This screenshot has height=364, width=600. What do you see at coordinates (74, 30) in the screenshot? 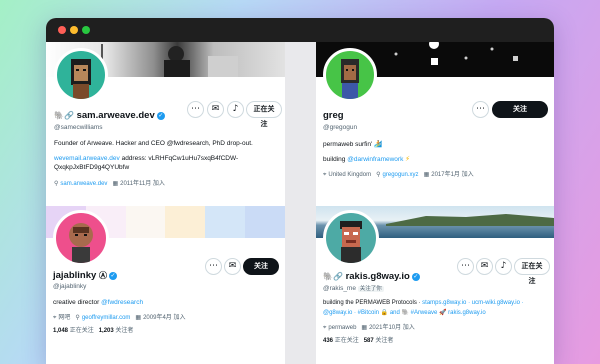
I see `minimize-window-button` at bounding box center [74, 30].